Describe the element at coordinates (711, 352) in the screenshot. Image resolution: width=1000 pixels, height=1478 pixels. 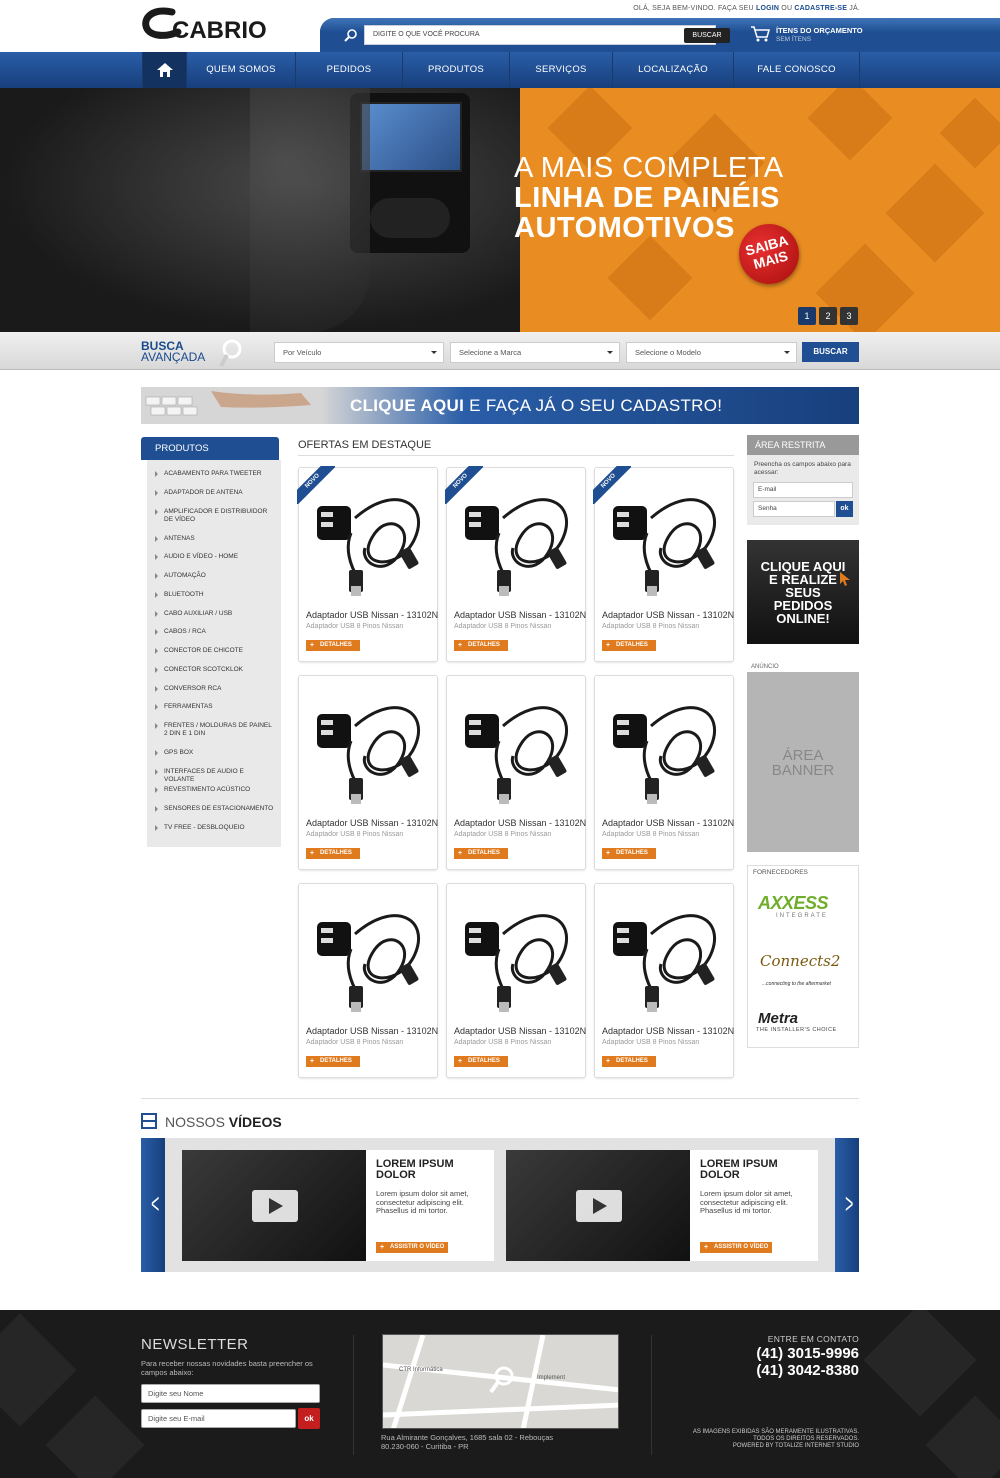
I see `model-select: Selecione o Modelo` at that location.